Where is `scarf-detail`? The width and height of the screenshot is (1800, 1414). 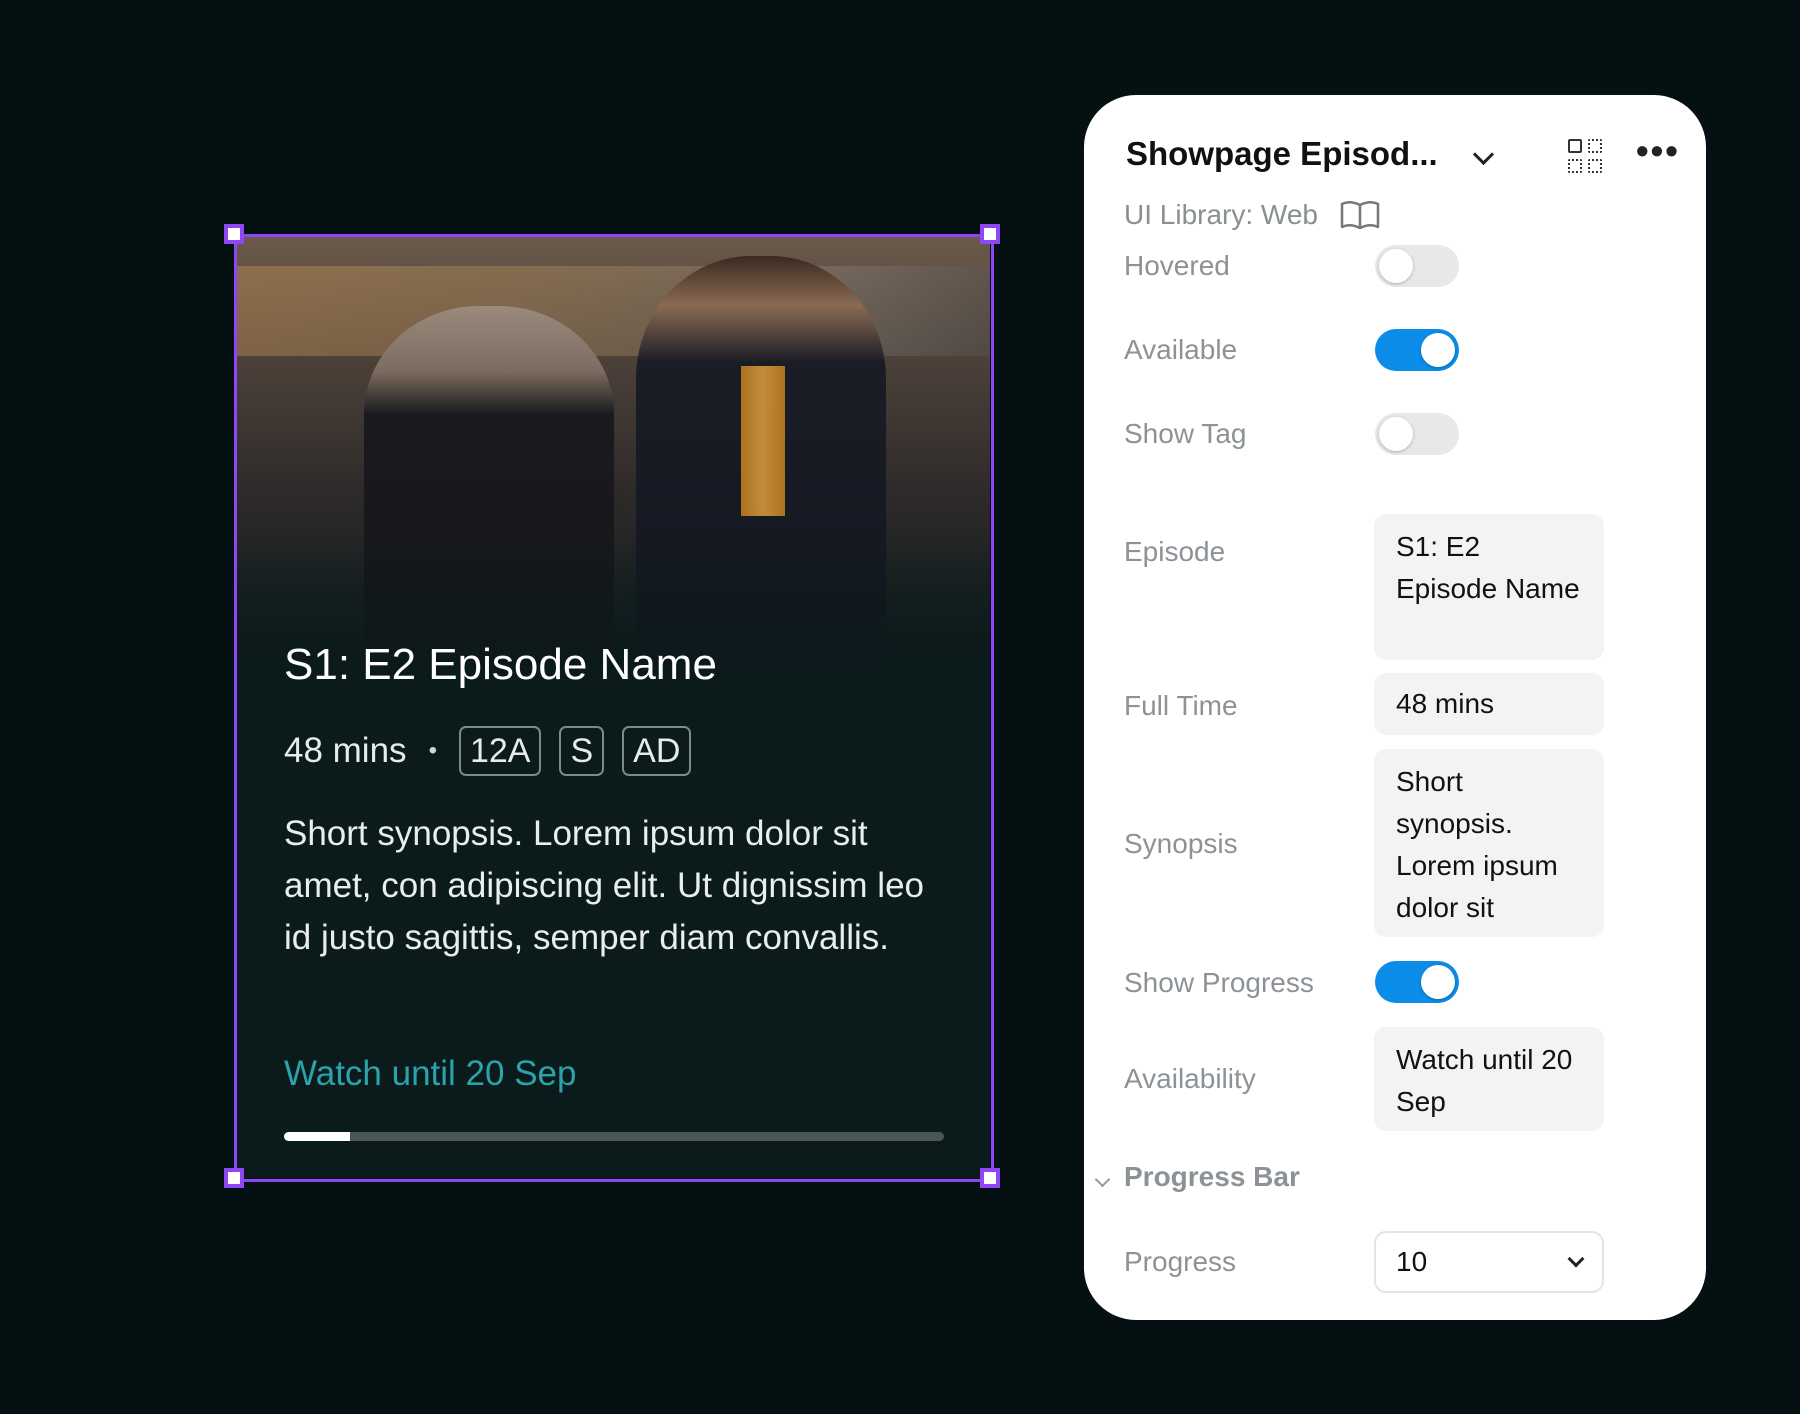
scarf-detail is located at coordinates (763, 441).